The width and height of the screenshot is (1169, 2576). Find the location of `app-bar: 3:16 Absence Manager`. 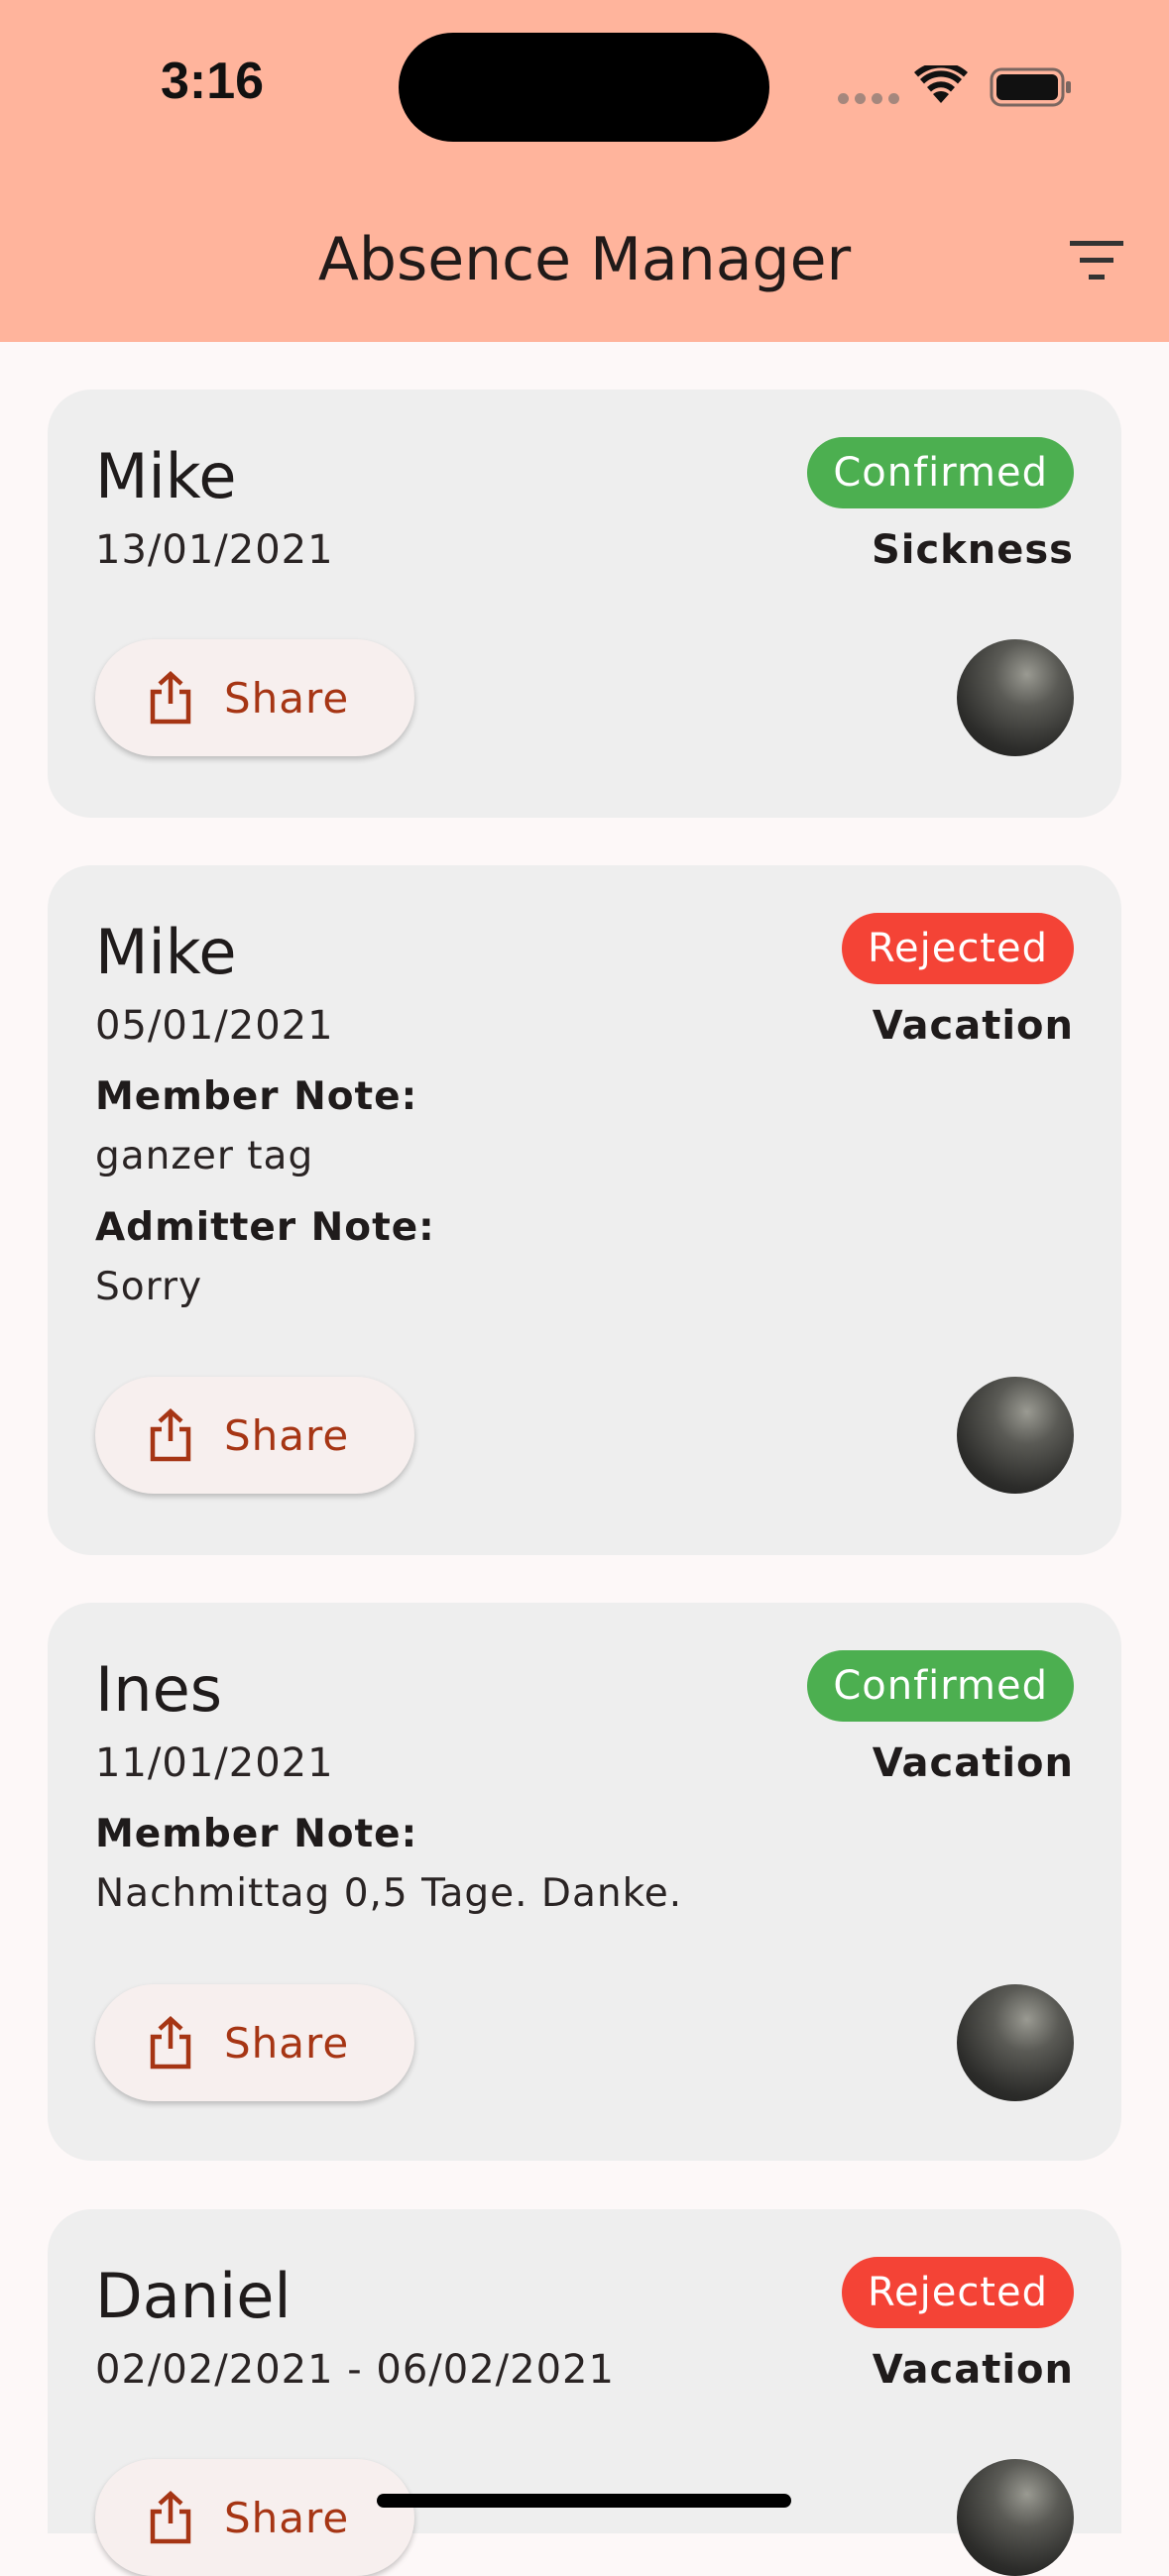

app-bar: 3:16 Absence Manager is located at coordinates (584, 171).